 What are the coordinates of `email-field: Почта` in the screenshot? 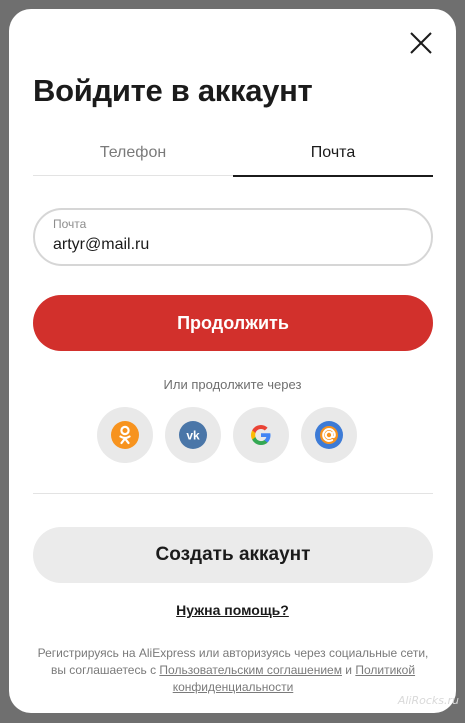 It's located at (233, 237).